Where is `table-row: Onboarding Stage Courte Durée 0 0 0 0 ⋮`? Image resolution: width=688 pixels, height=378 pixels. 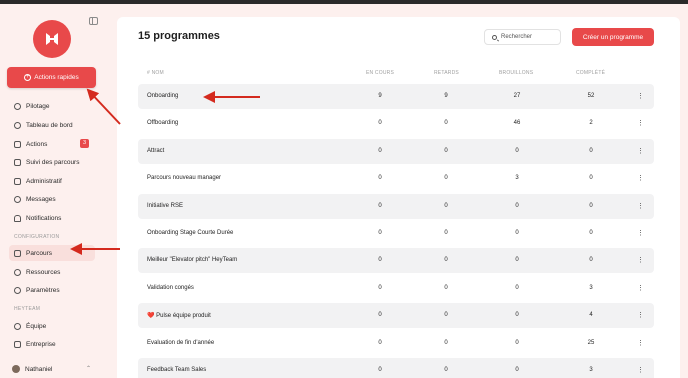
table-row: Onboarding Stage Courte Durée 0 0 0 0 ⋮ is located at coordinates (396, 233).